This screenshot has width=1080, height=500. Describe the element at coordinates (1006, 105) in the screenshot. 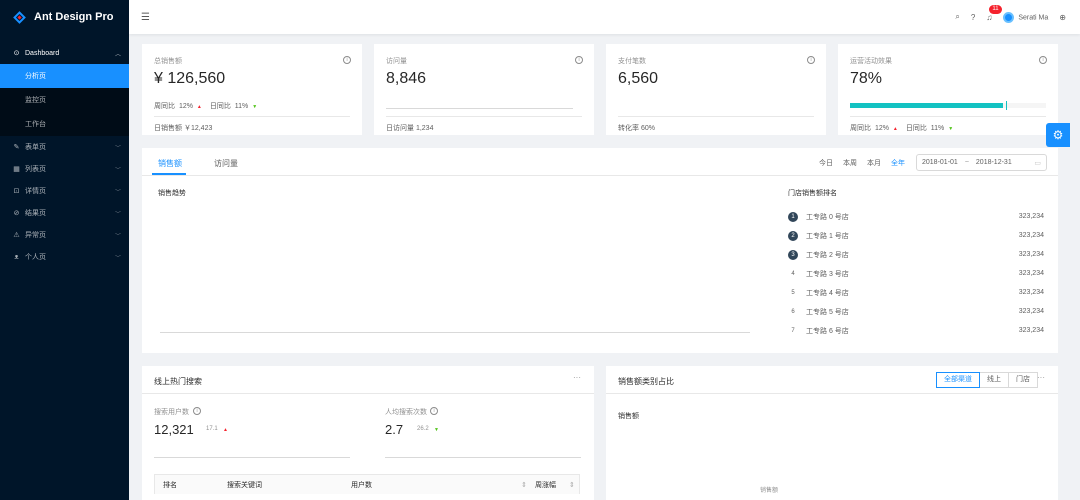

I see `progress-target-marker` at that location.